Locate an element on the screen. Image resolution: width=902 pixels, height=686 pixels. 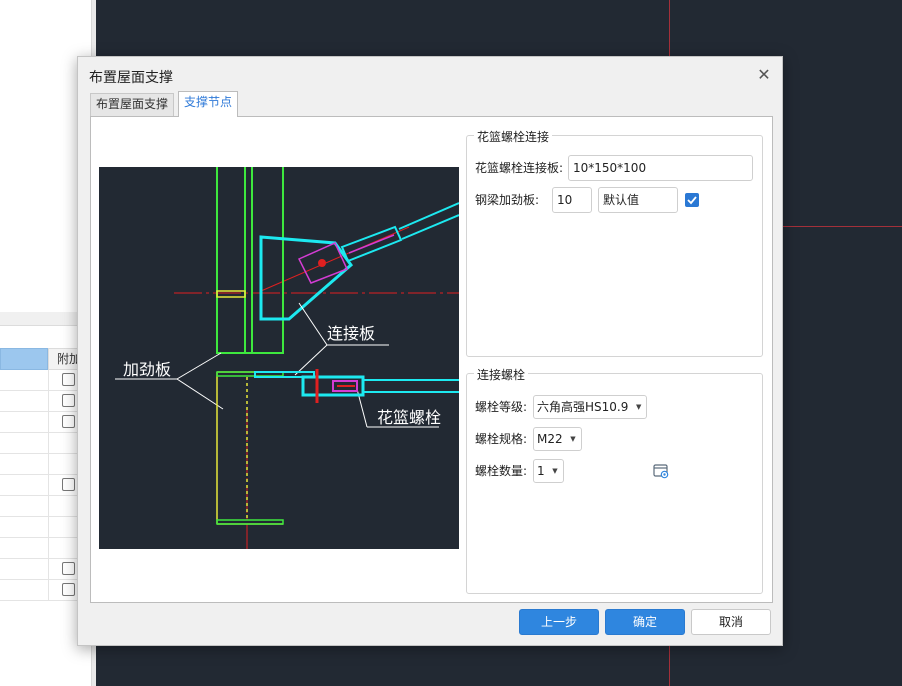
grid-column-header-selected is located at coordinates (24, 359).